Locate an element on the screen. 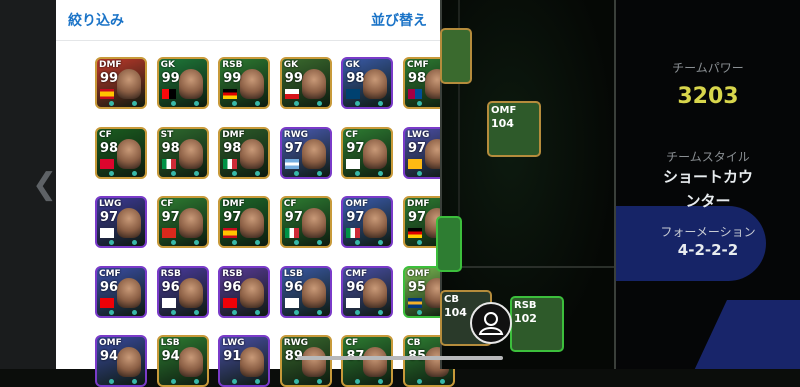 The width and height of the screenshot is (800, 387). pitch-player-card-left is located at coordinates (449, 244).